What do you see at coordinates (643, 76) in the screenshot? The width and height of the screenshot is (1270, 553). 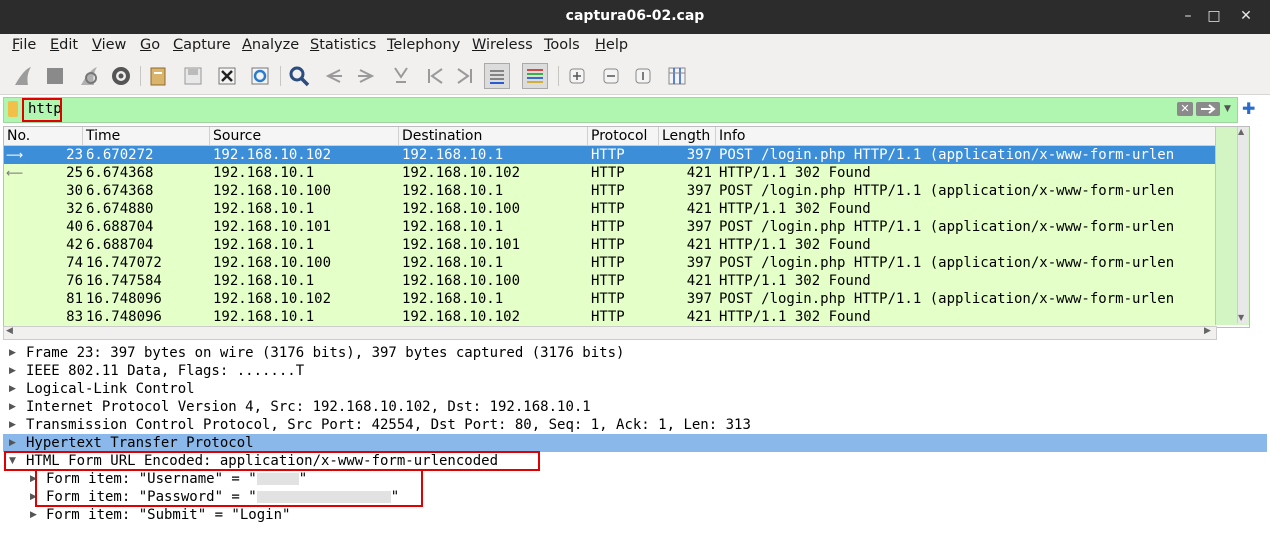 I see `normal-size-icon` at bounding box center [643, 76].